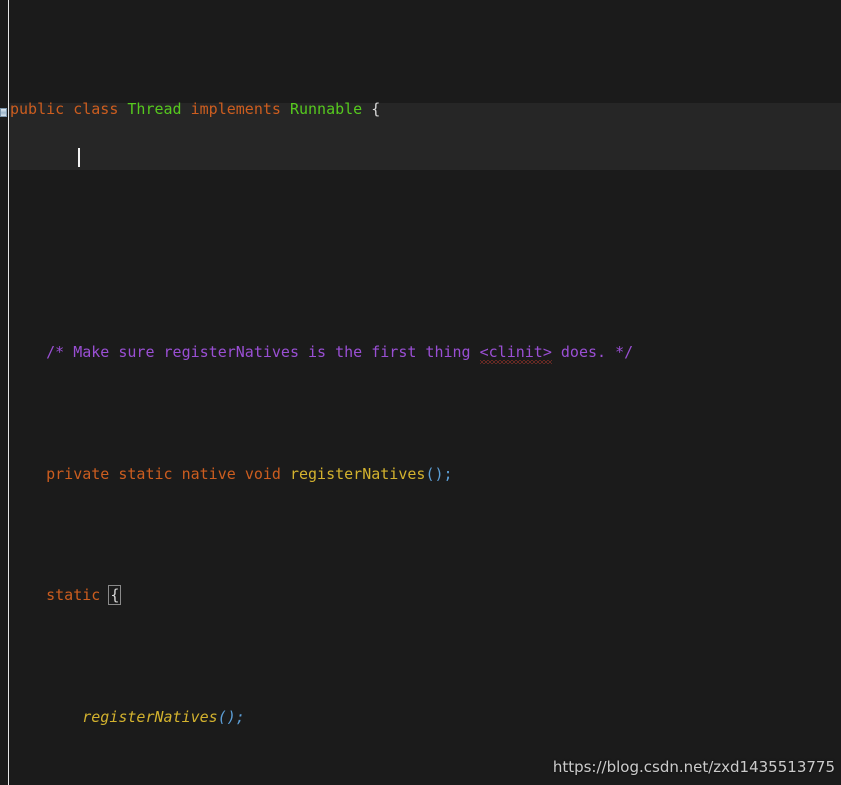 This screenshot has height=785, width=841. What do you see at coordinates (425, 595) in the screenshot?
I see `code-line: static {` at bounding box center [425, 595].